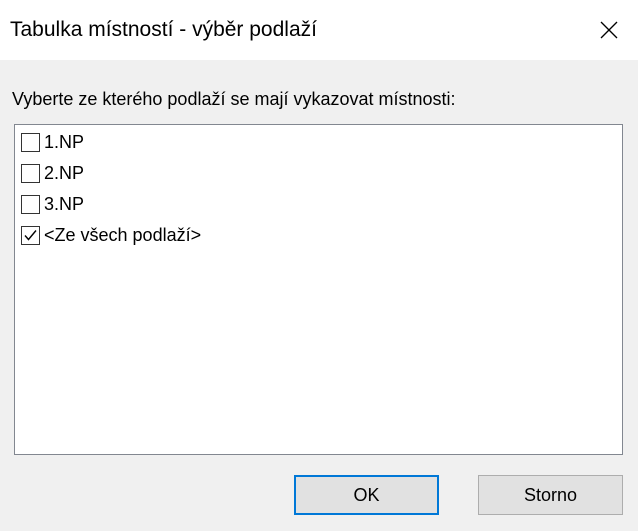 The height and width of the screenshot is (531, 638). Describe the element at coordinates (366, 495) in the screenshot. I see `ok-button: OK` at that location.